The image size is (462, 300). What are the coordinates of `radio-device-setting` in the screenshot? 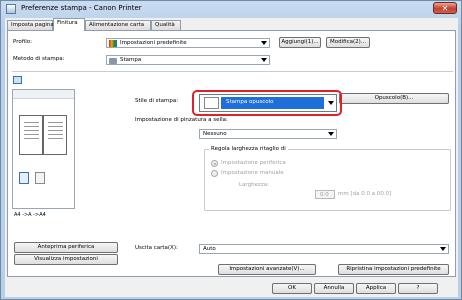 It's located at (214, 163).